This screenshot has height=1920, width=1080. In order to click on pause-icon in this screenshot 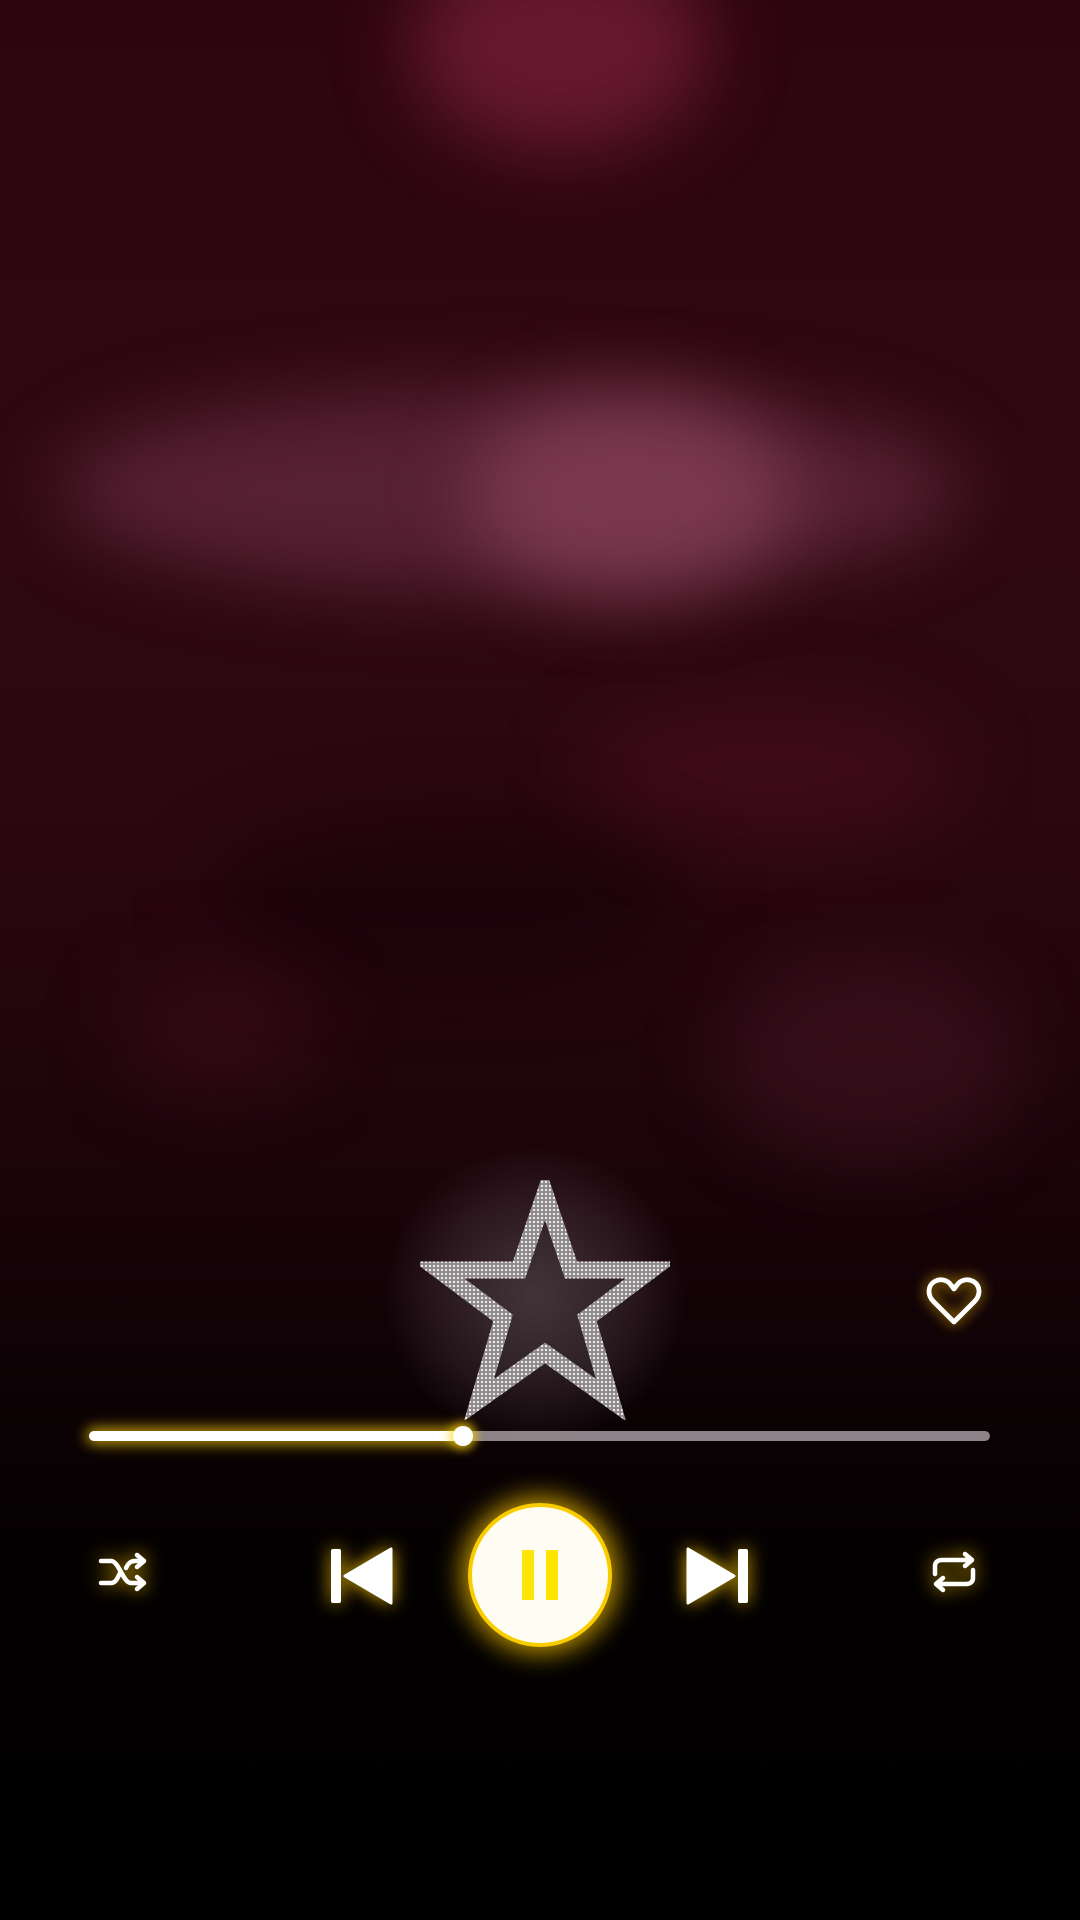, I will do `click(528, 1575)`.